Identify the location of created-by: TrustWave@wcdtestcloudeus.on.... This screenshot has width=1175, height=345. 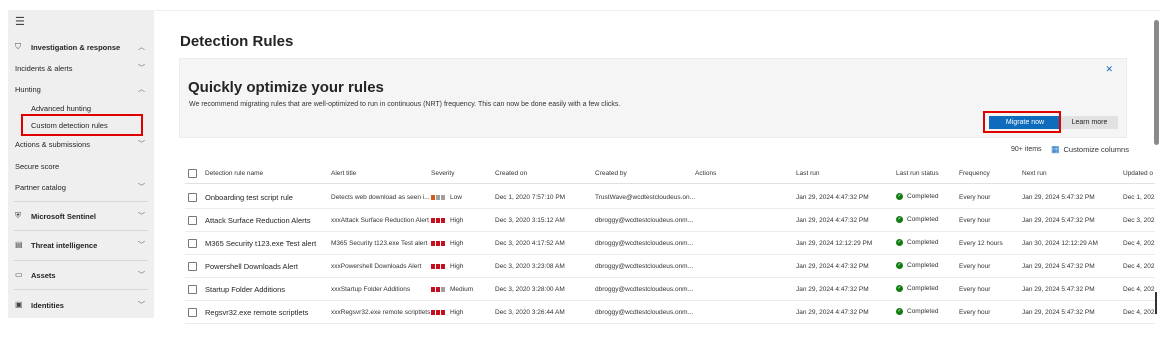
(645, 197).